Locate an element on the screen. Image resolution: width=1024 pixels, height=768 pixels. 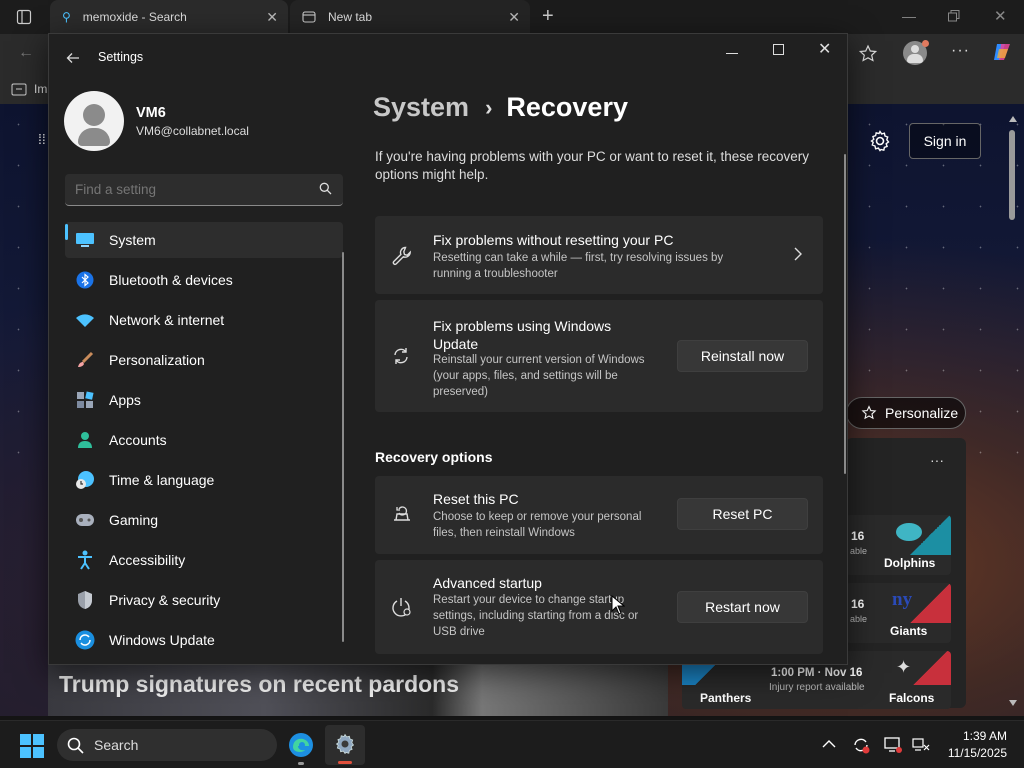
update-icon is located at coordinates (85, 640).